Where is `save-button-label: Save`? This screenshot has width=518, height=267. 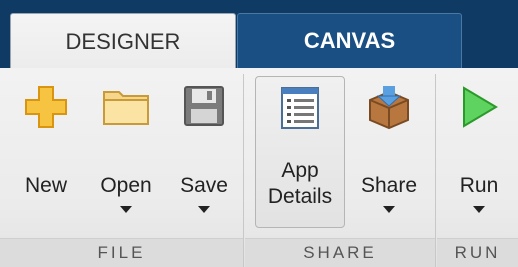
save-button-label: Save is located at coordinates (204, 185).